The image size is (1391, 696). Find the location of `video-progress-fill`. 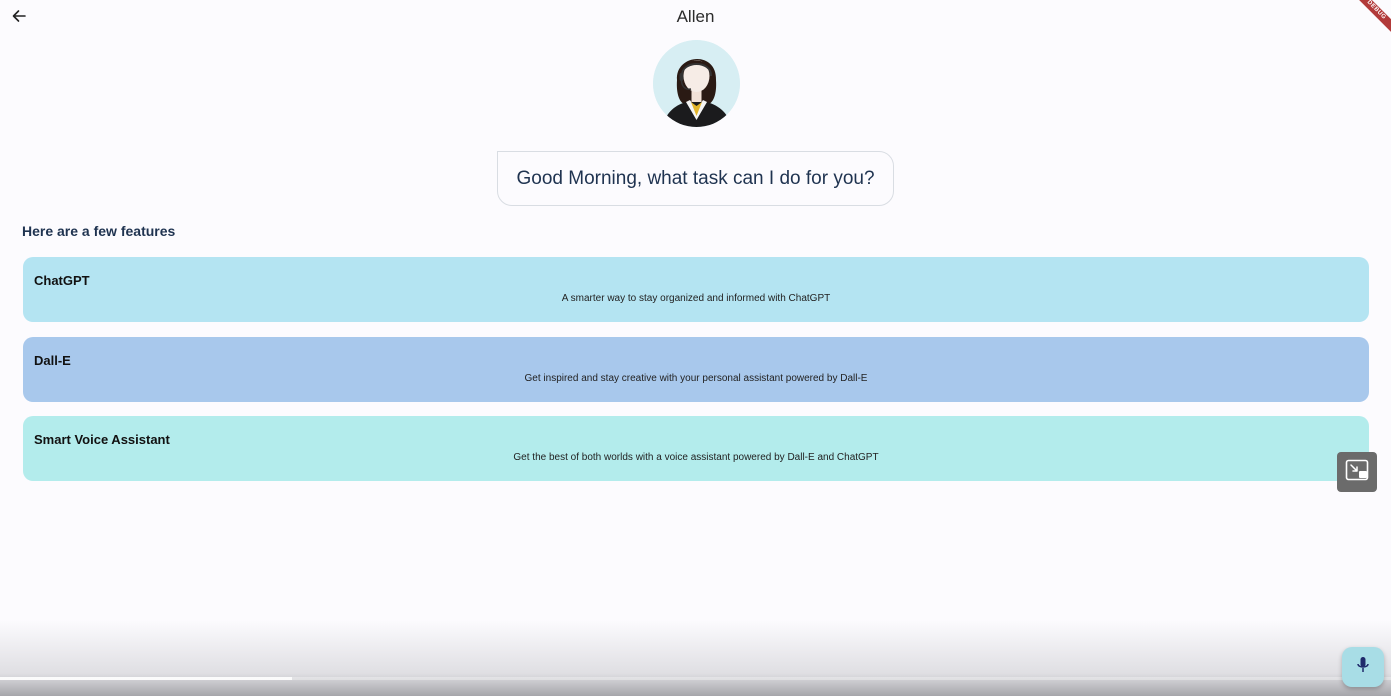

video-progress-fill is located at coordinates (146, 678).